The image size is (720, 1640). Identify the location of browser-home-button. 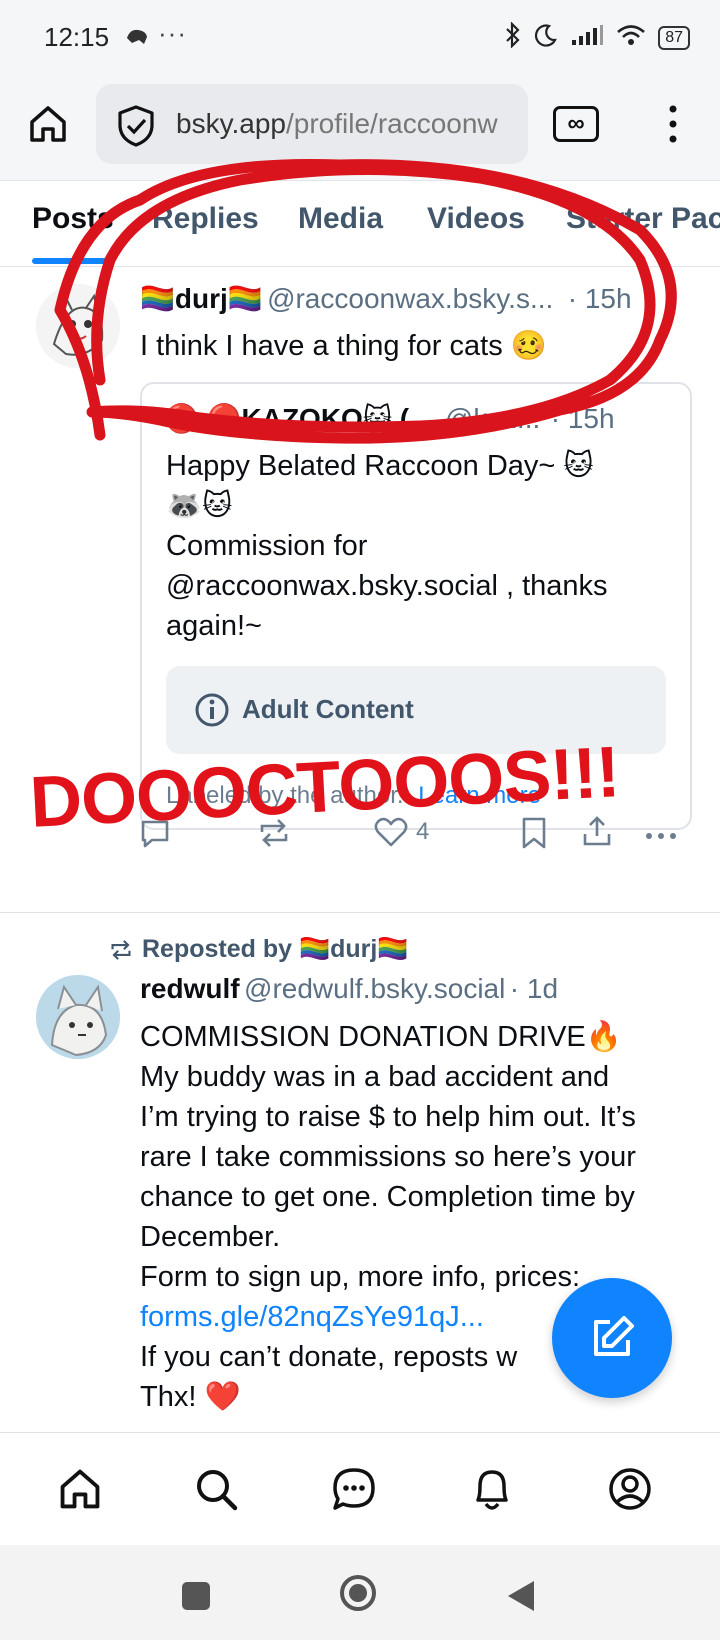
(48, 124).